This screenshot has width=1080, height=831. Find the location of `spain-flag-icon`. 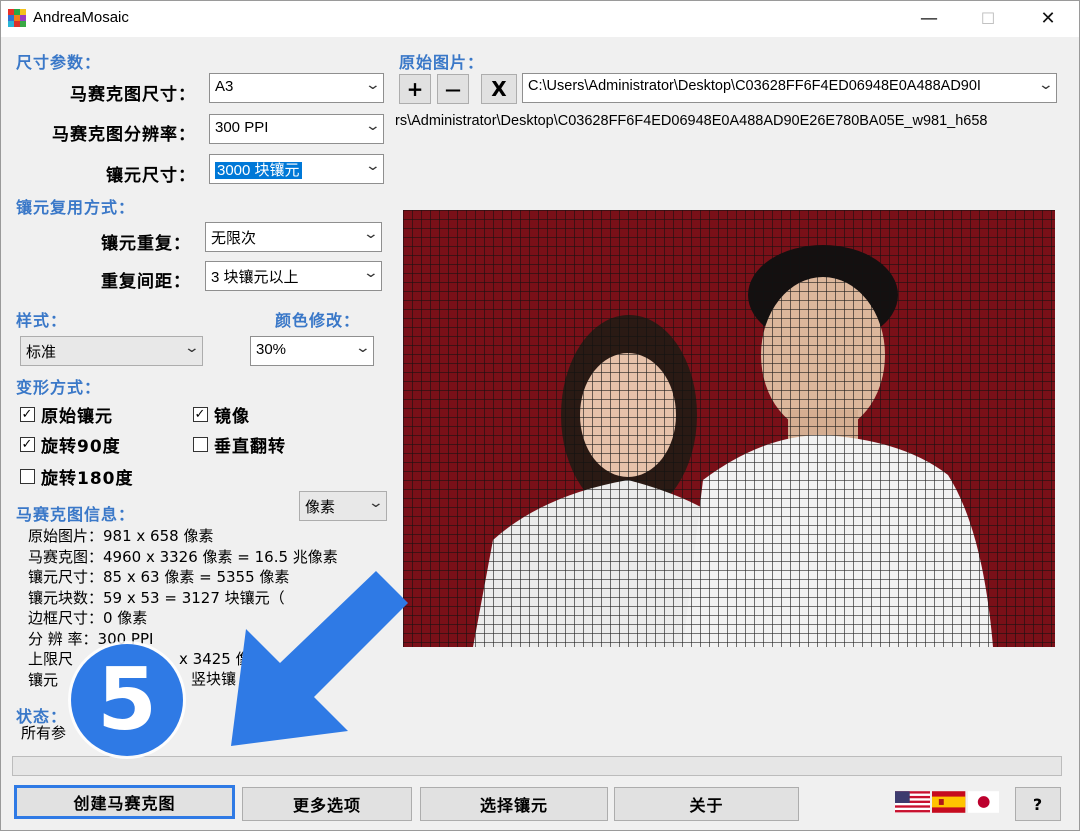

spain-flag-icon is located at coordinates (949, 802).